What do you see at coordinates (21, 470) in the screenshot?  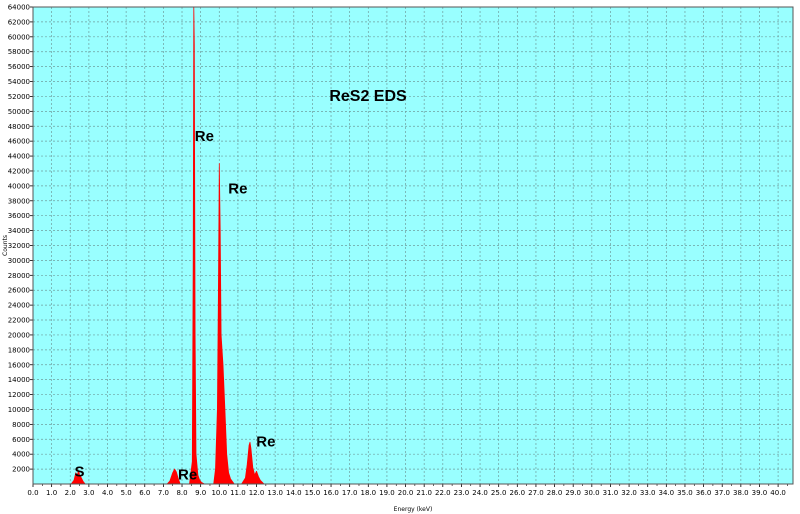 I see `y-tick-label: 2000` at bounding box center [21, 470].